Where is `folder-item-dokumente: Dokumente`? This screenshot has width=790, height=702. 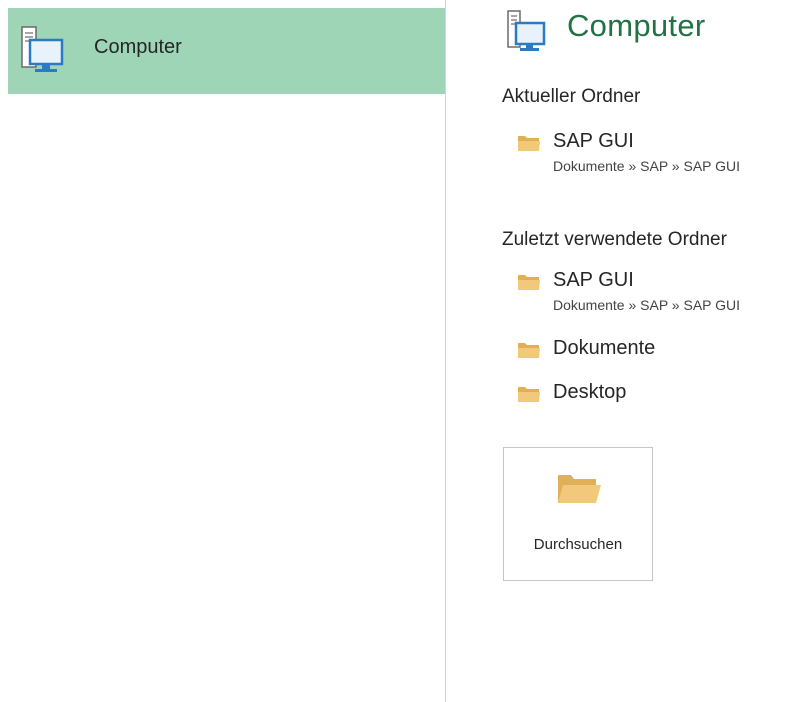
folder-item-dokumente: Dokumente is located at coordinates (653, 351).